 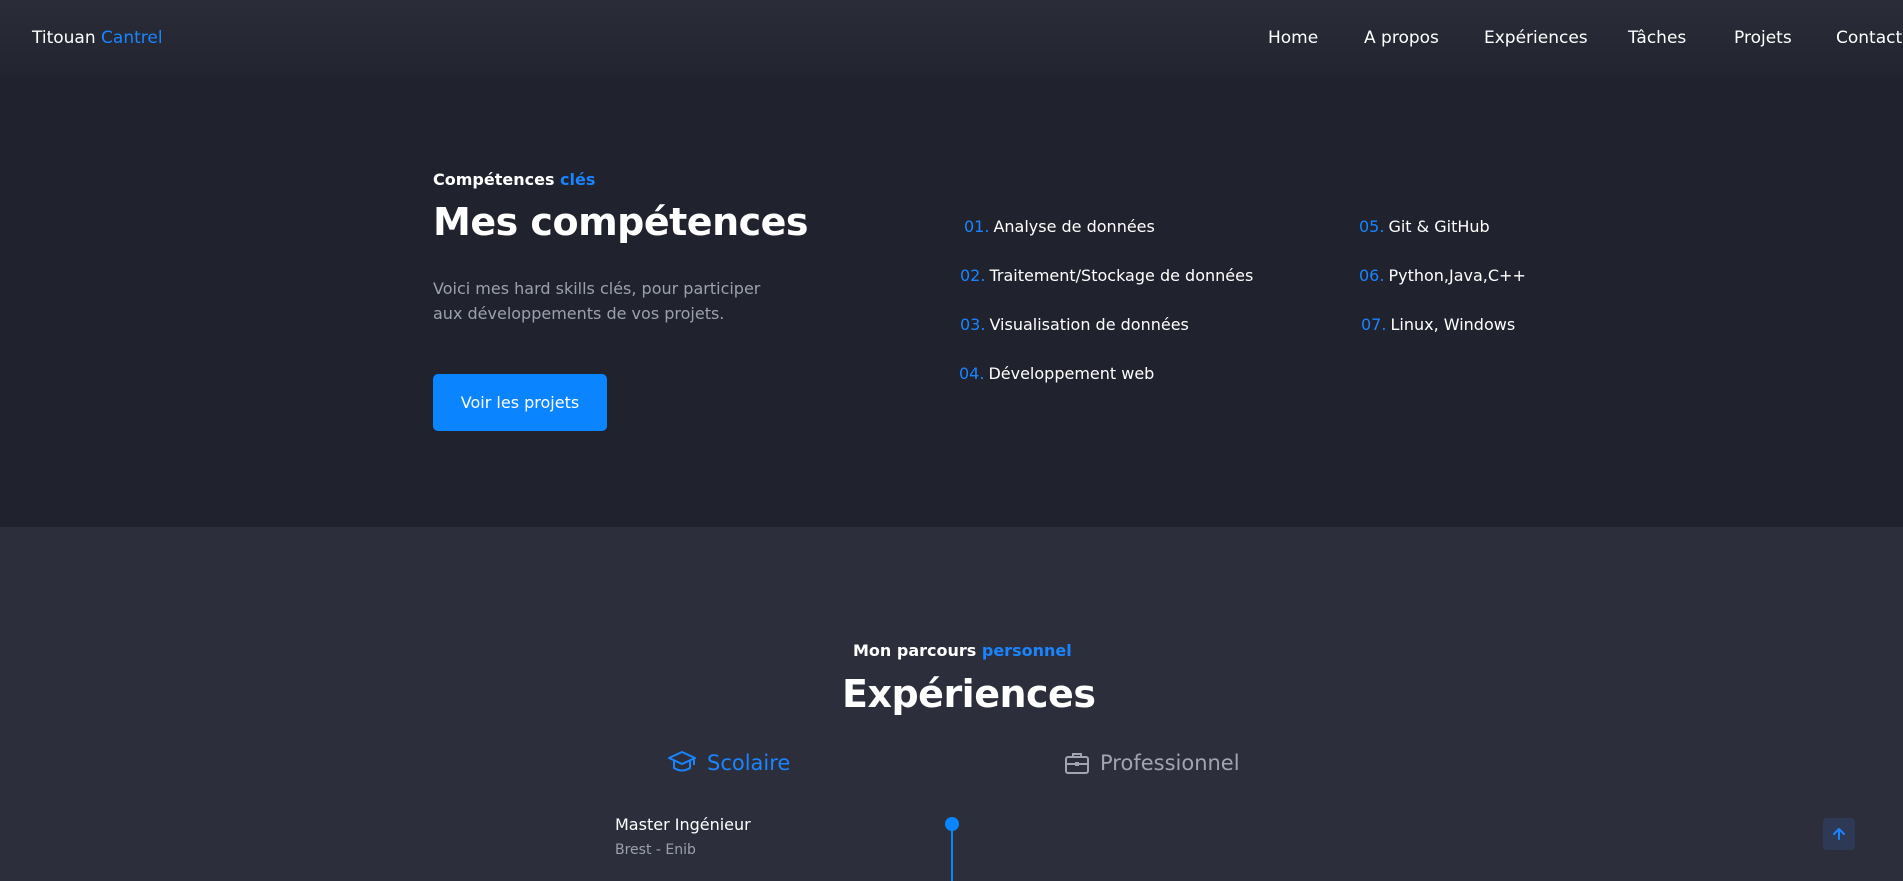 I want to click on nav-link-contact: Contact, so click(x=1869, y=38).